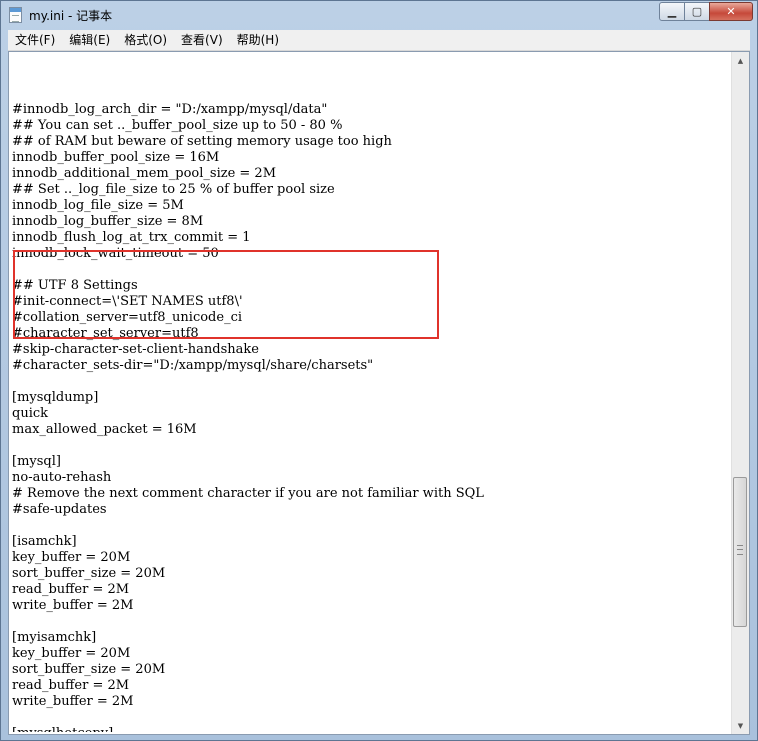 This screenshot has height=741, width=758. I want to click on text-line: [mysqlhotcopy], so click(371, 729).